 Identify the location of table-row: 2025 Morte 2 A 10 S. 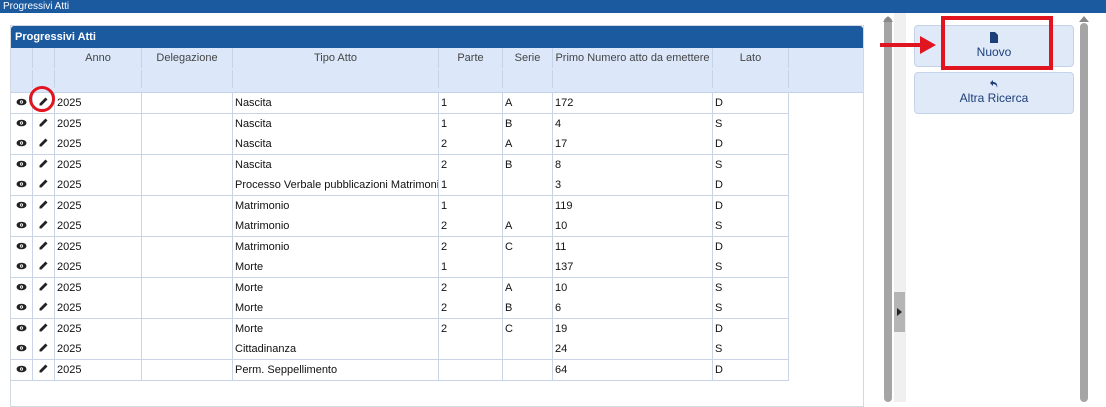
(400, 288).